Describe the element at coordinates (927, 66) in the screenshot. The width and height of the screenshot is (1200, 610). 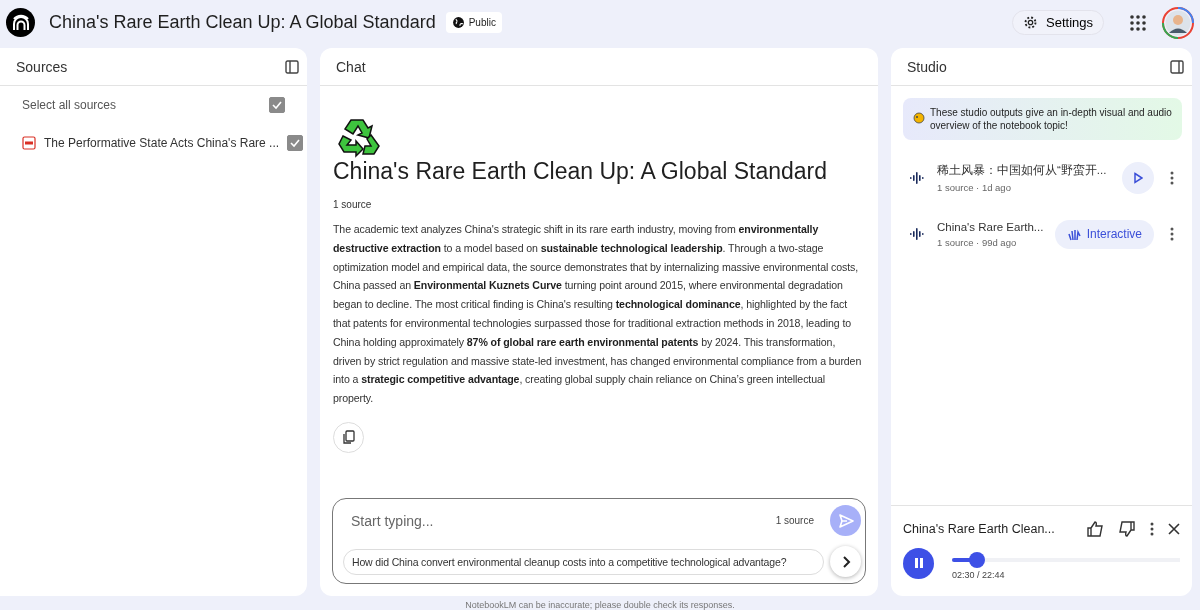
I see `panel-title: Studio` at that location.